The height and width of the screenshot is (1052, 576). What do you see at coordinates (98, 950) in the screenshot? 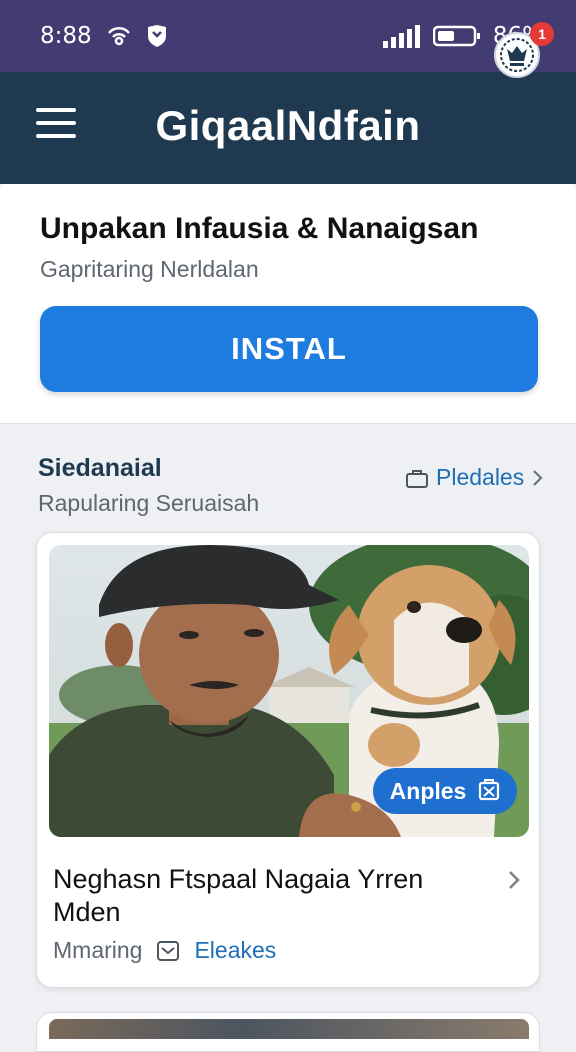
I see `card-meta-text: Mmaring` at bounding box center [98, 950].